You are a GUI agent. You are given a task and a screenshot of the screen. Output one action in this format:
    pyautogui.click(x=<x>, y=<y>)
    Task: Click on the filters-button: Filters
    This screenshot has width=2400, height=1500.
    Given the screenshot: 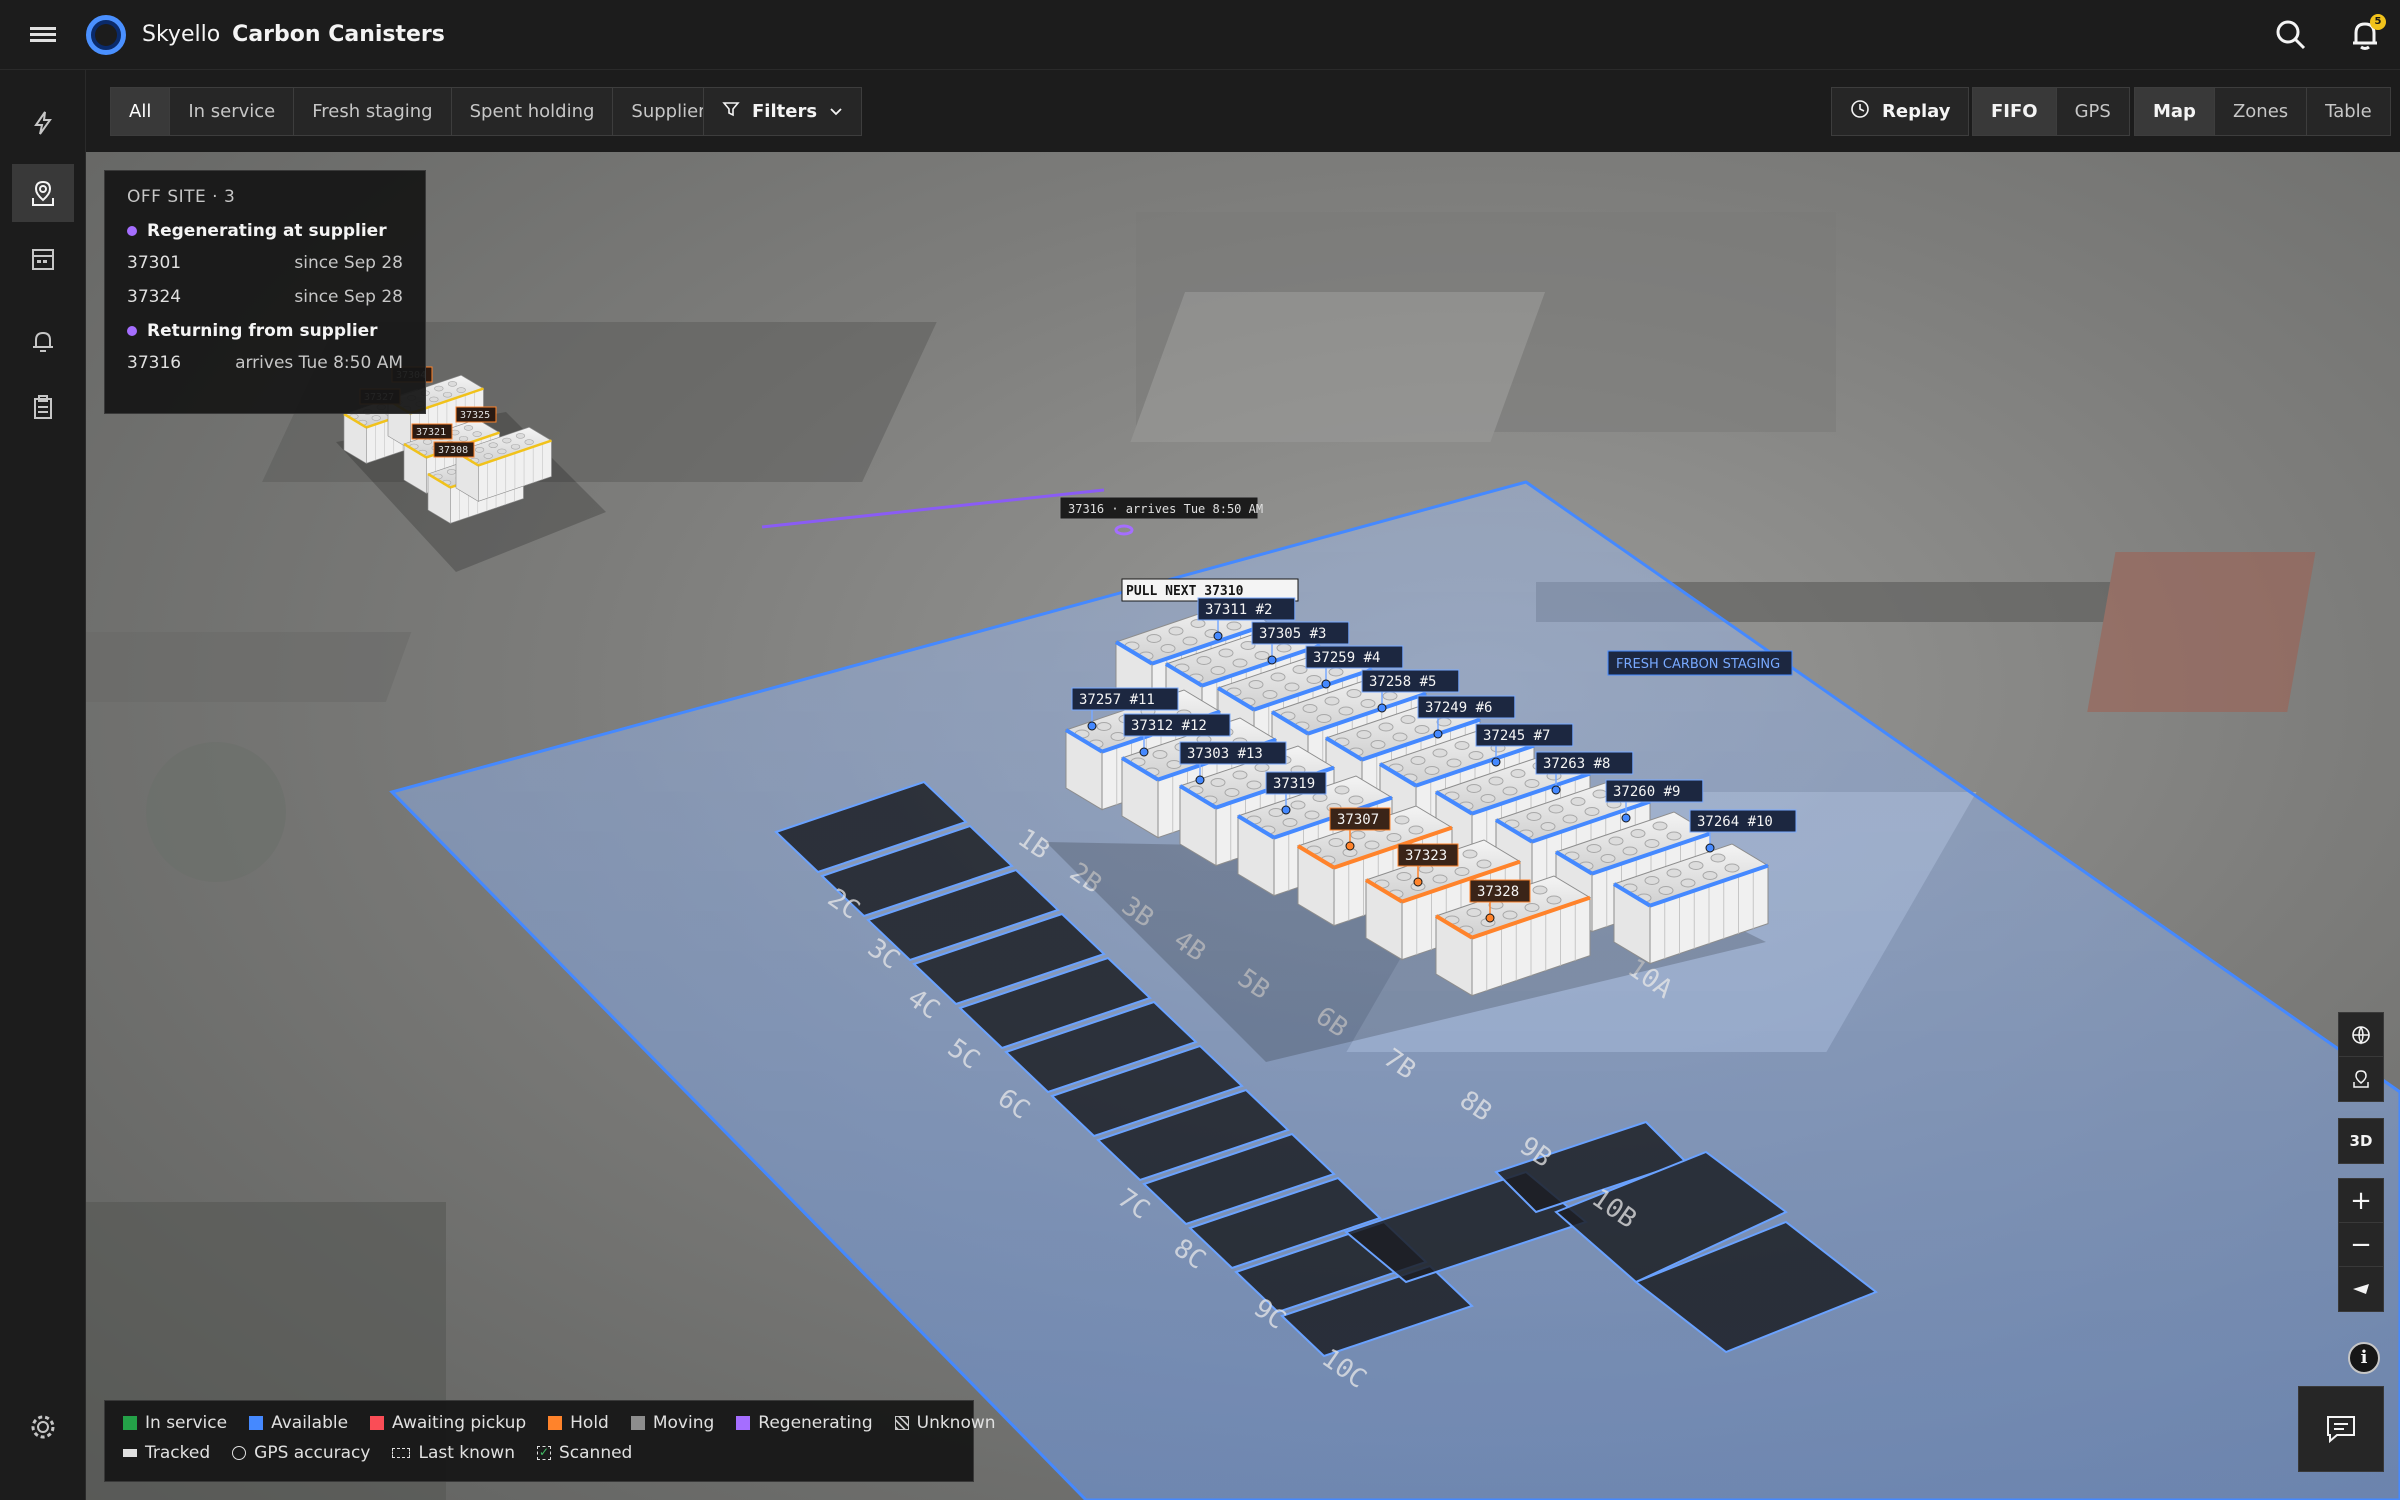 What is the action you would take?
    pyautogui.click(x=783, y=111)
    